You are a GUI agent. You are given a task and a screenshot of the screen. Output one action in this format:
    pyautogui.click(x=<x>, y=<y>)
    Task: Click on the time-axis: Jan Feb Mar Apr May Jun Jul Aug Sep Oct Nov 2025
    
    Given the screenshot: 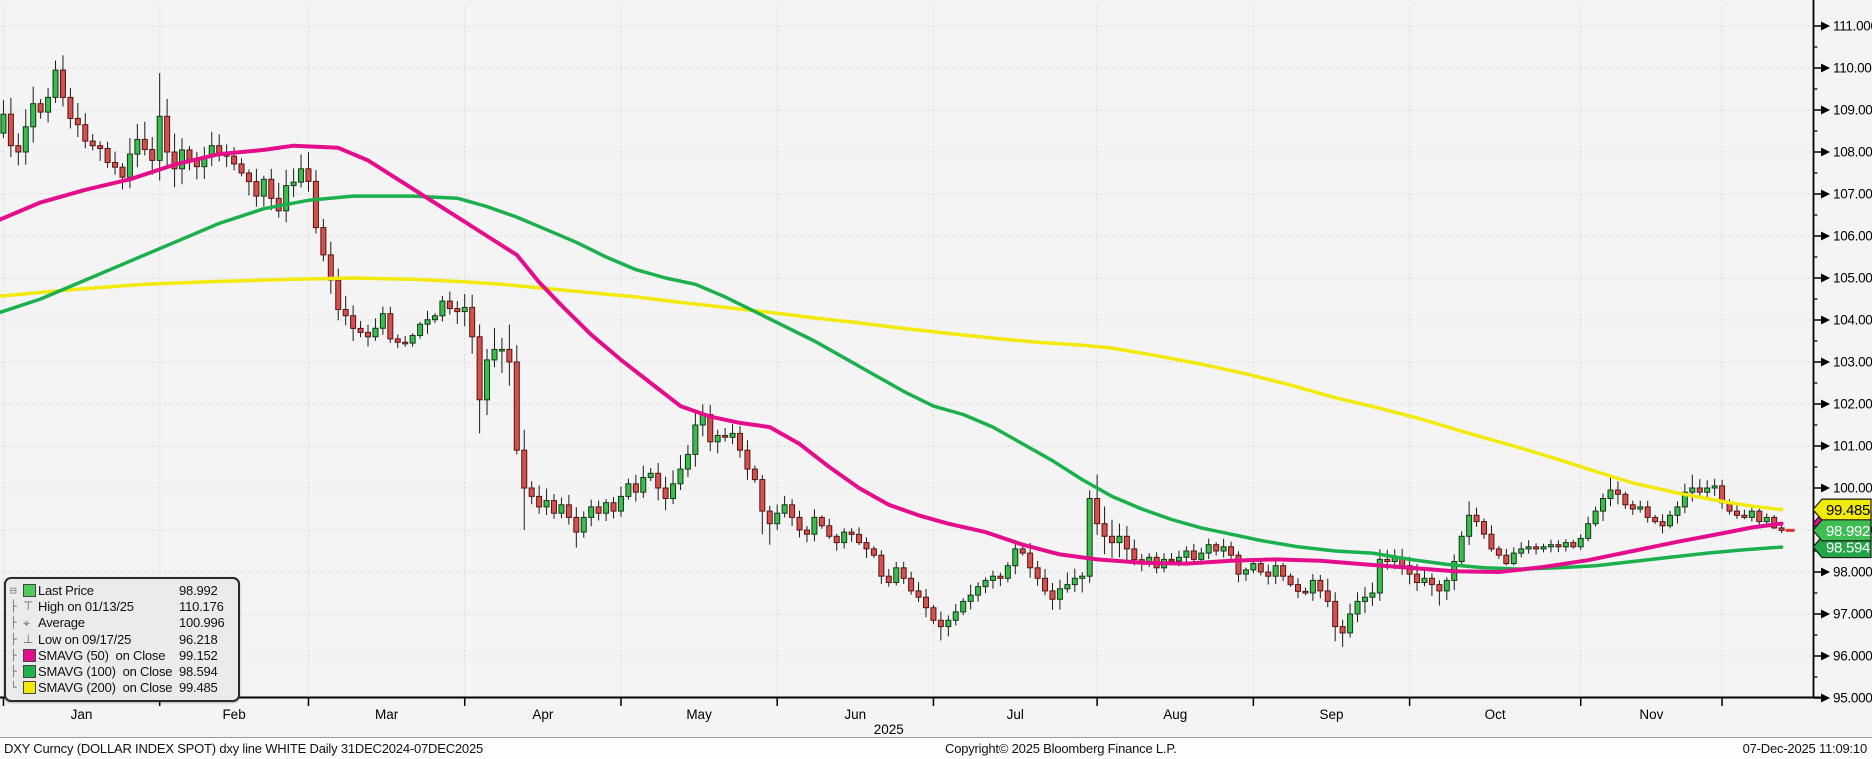 What is the action you would take?
    pyautogui.click(x=910, y=716)
    